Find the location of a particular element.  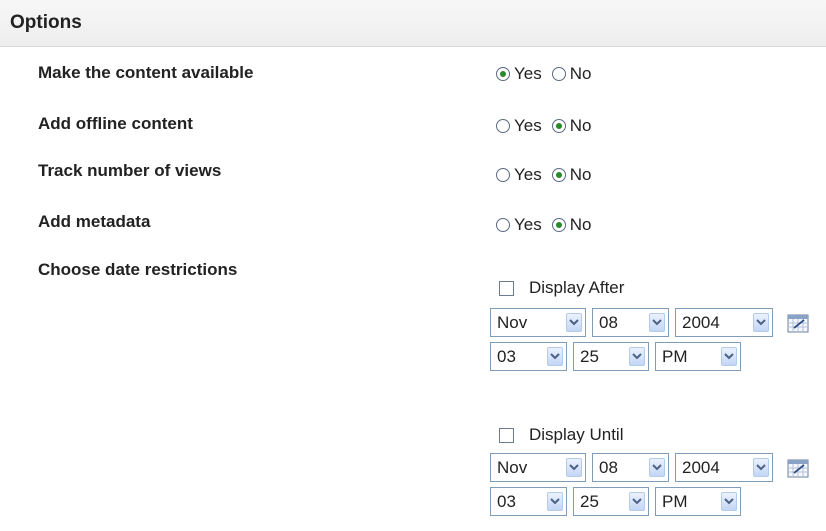

display-after-block: Display After Nov 08 2004 03 25 PM is located at coordinates (649, 322).